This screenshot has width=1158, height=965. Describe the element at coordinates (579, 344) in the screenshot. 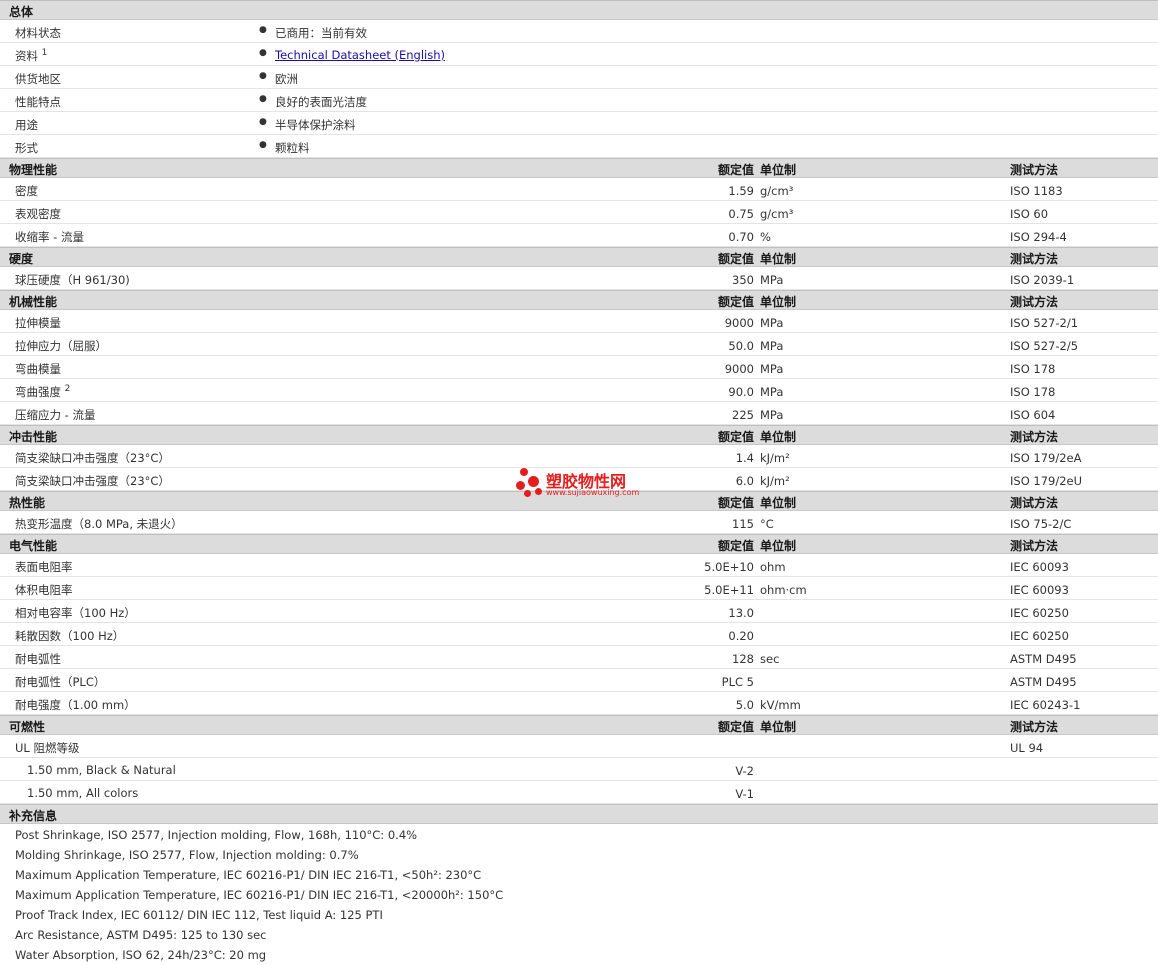

I see `property-row: 拉伸应力（屈服） 50.0 MPa ISO 527-2/5` at that location.